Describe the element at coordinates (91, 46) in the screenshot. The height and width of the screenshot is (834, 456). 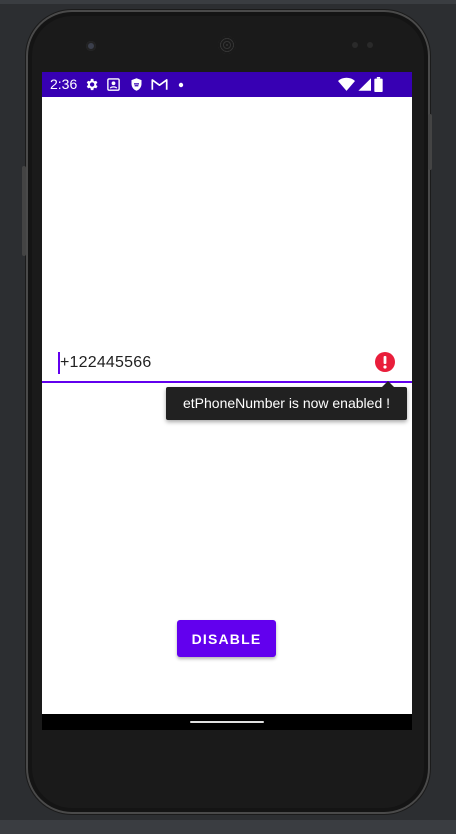
I see `front-camera` at that location.